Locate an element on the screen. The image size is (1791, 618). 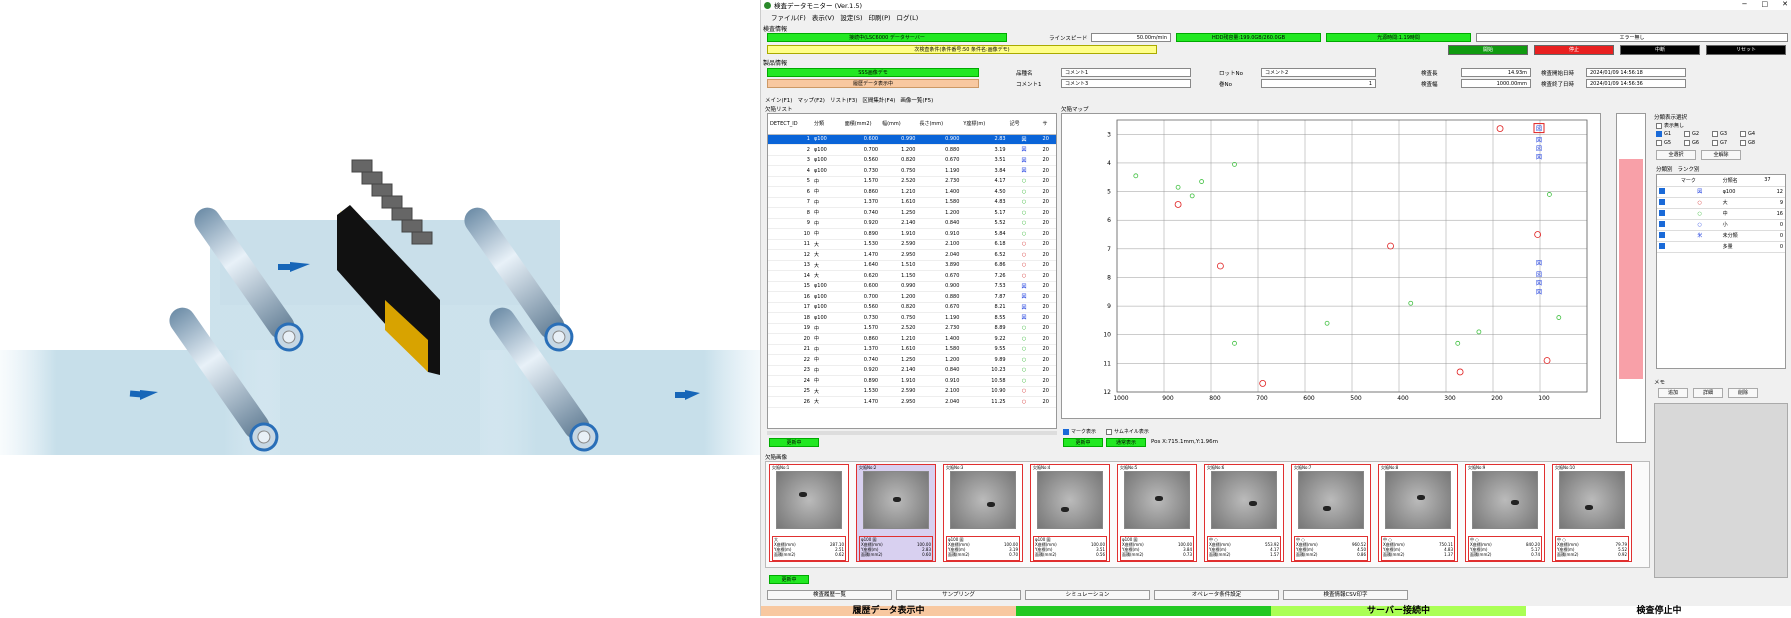
tab-map: マップ(F2) is located at coordinates (810, 100).